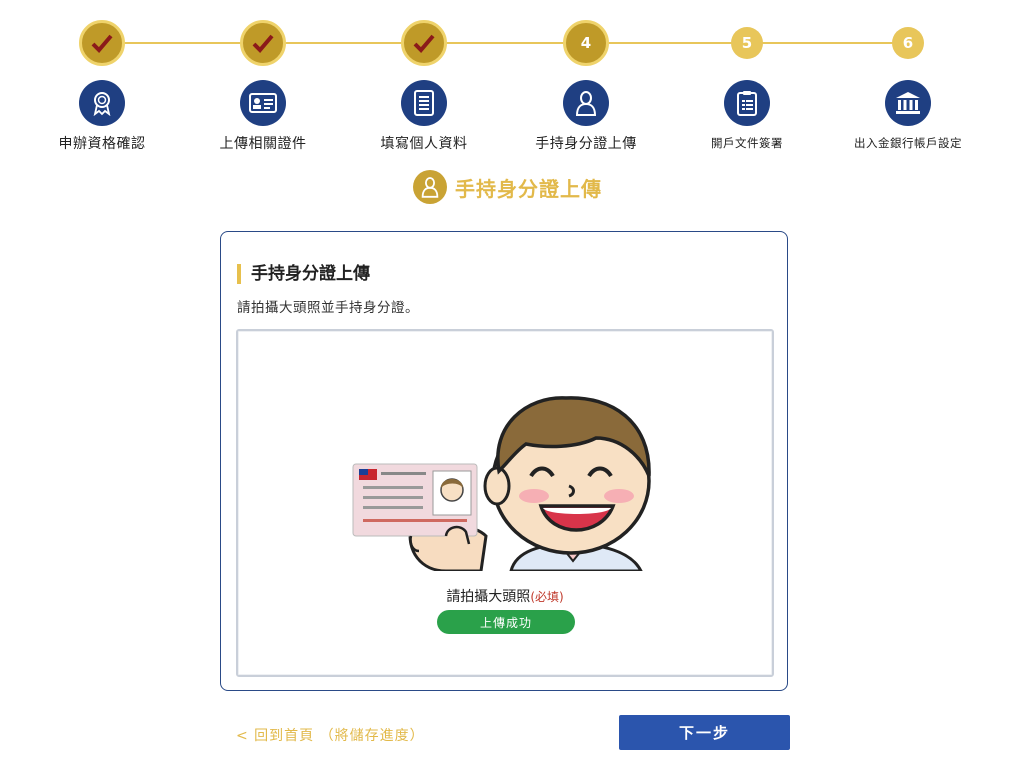 This screenshot has height=761, width=1015. What do you see at coordinates (586, 144) in the screenshot?
I see `step-4-label: 手持身分證上傳` at bounding box center [586, 144].